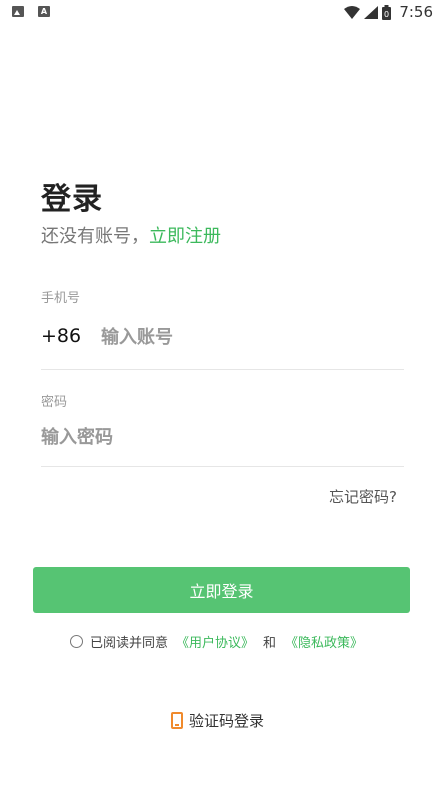 The image size is (443, 793). What do you see at coordinates (227, 721) in the screenshot?
I see `sms-login-label: 验证码登录` at bounding box center [227, 721].